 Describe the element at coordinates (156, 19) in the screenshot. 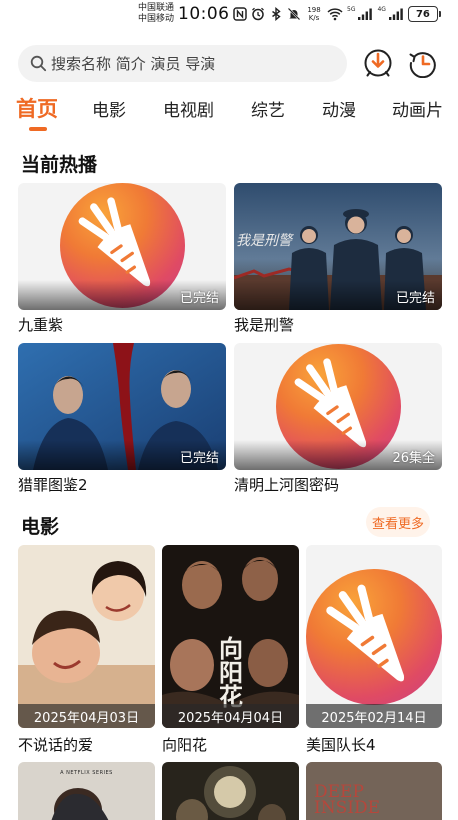

I see `carrier-2: 中国移动` at that location.